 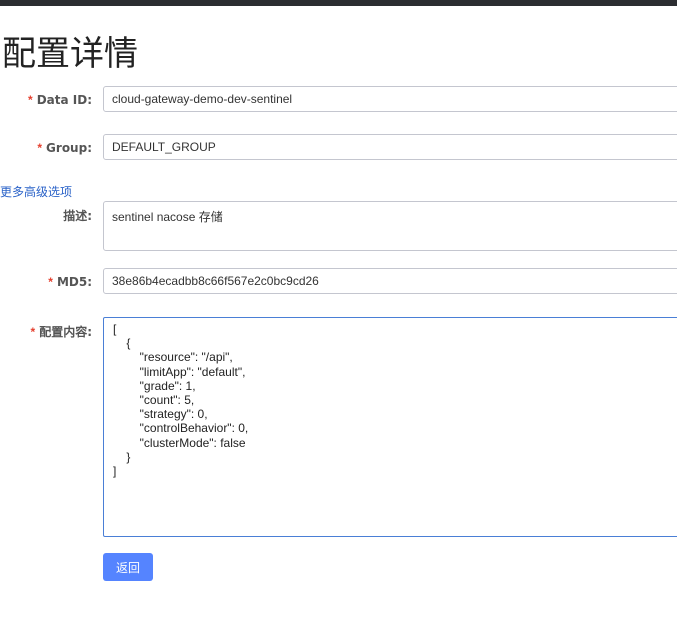 What do you see at coordinates (36, 191) in the screenshot?
I see `advanced-options-link: 更多高级选项` at bounding box center [36, 191].